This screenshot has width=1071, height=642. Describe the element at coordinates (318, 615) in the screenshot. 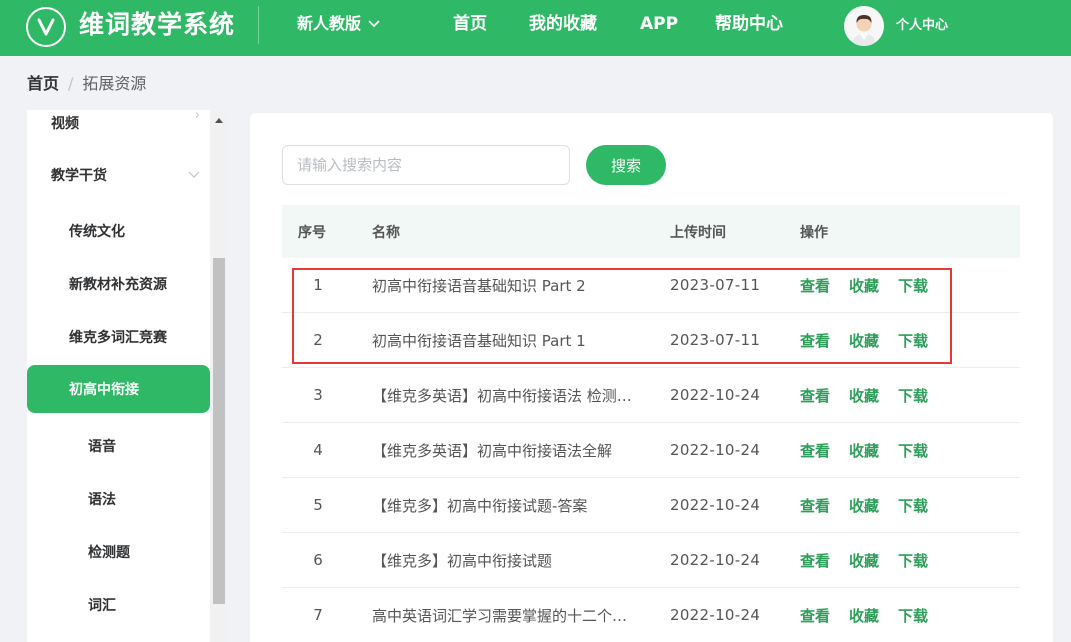

I see `row-index: 7` at that location.